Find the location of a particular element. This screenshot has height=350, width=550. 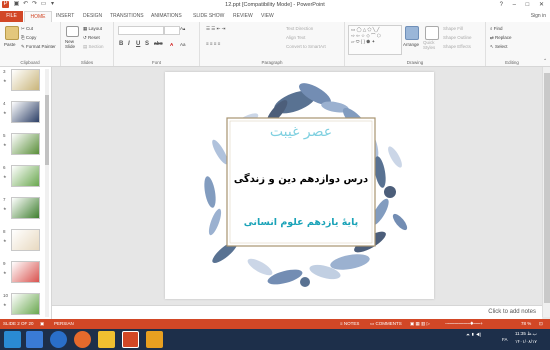

paste-button: Paste is located at coordinates (10, 44).